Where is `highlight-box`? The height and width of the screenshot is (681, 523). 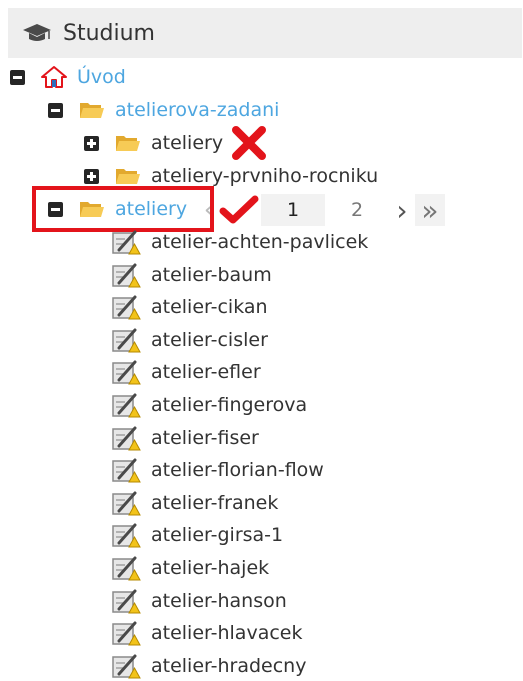 highlight-box is located at coordinates (123, 209).